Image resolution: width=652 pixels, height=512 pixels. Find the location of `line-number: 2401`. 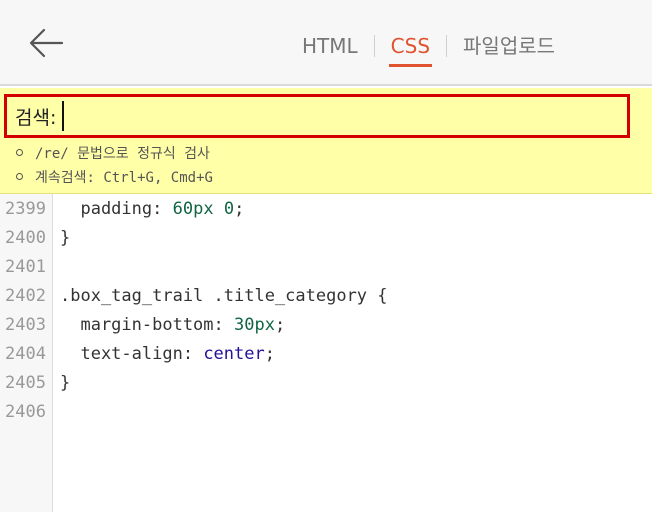

line-number: 2401 is located at coordinates (25, 267).